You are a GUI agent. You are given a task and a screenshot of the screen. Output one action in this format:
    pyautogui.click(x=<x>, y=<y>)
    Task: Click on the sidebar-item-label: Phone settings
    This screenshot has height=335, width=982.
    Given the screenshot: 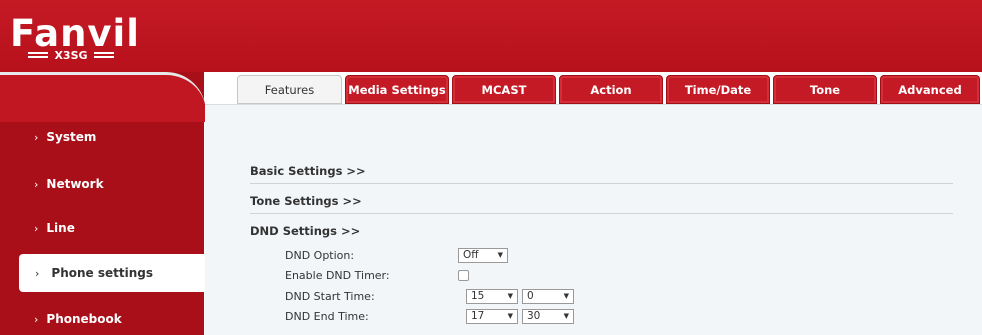 What is the action you would take?
    pyautogui.click(x=102, y=273)
    